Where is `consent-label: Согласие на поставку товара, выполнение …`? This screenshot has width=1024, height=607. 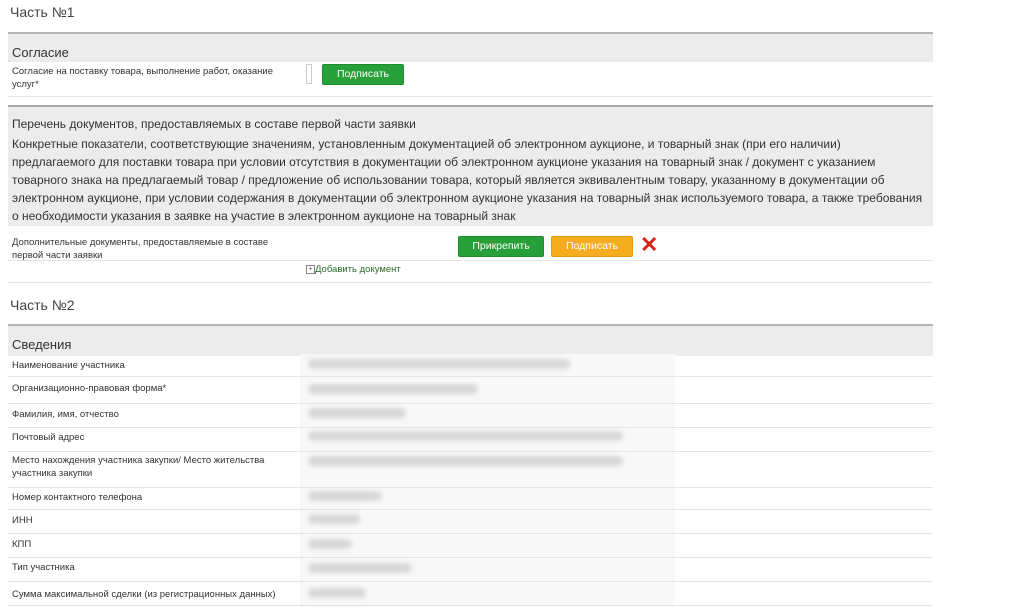 consent-label: Согласие на поставку товара, выполнение … is located at coordinates (142, 78).